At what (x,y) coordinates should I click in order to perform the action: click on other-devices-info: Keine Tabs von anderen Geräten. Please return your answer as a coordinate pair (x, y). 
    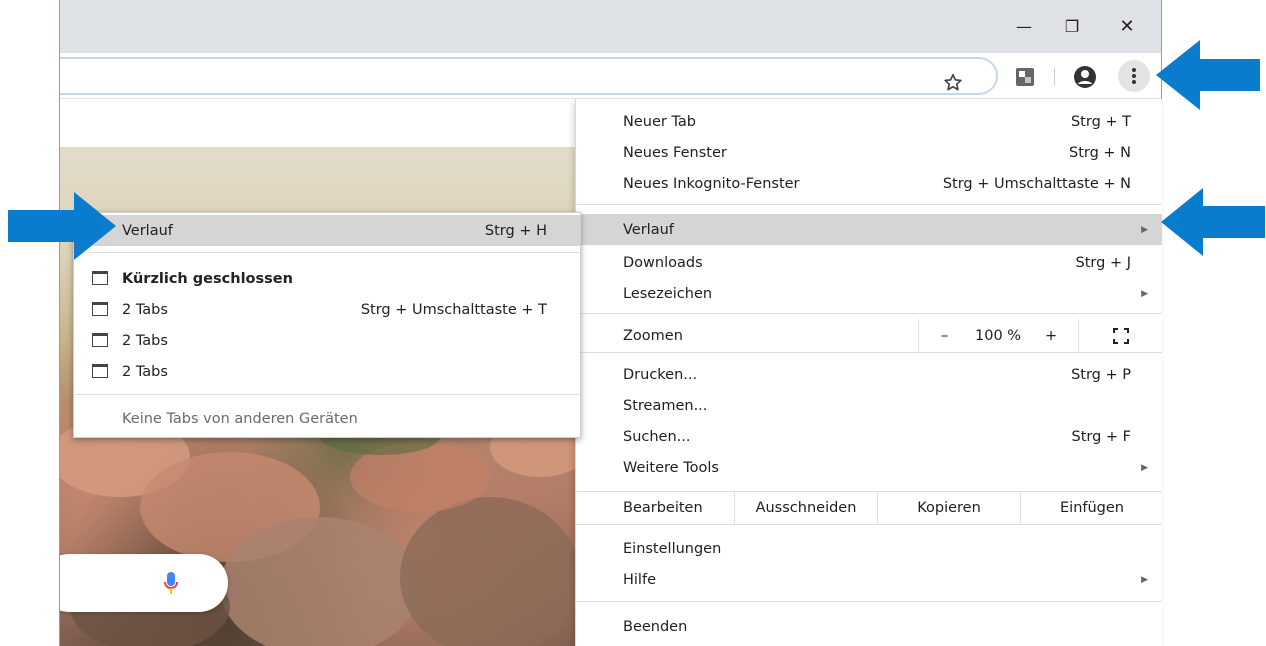
    Looking at the image, I should click on (327, 418).